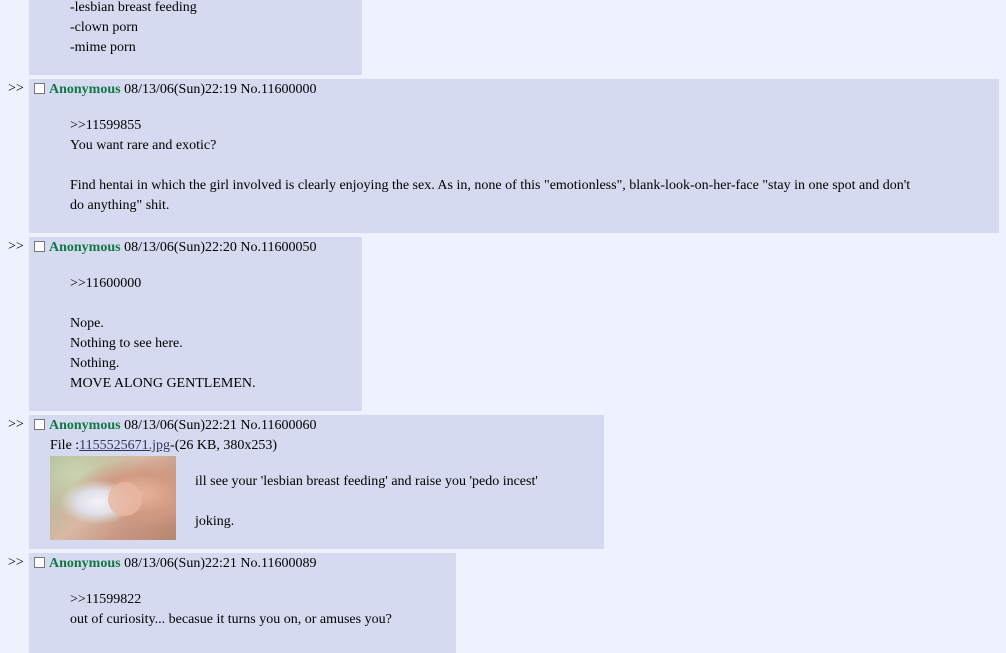 This screenshot has width=1006, height=653. Describe the element at coordinates (162, 284) in the screenshot. I see `quote-link: >>11600000` at that location.